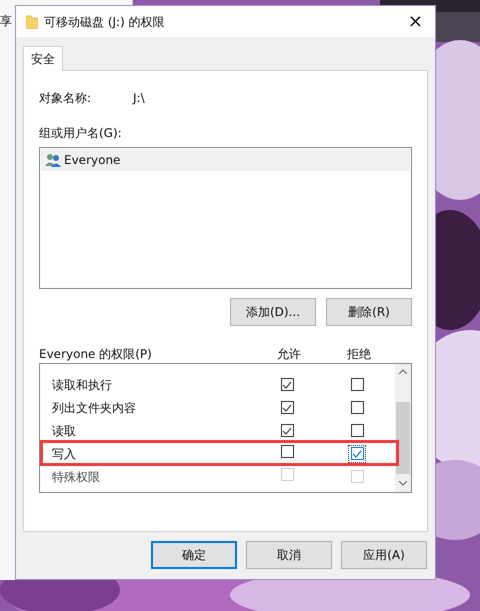  What do you see at coordinates (76, 477) in the screenshot?
I see `permission-name: 特殊权限` at bounding box center [76, 477].